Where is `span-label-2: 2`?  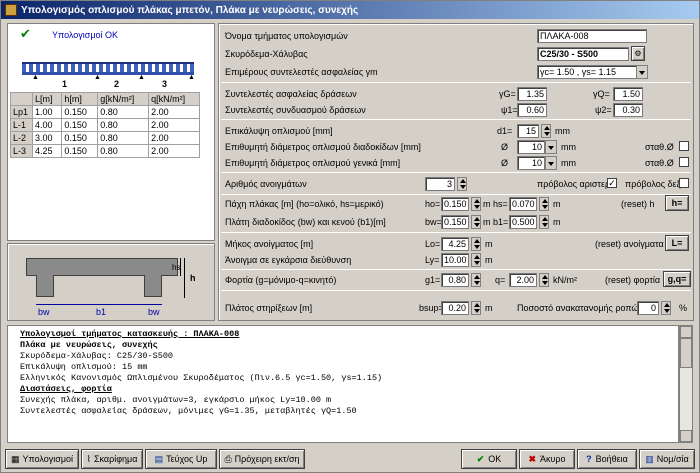
span-label-2: 2 is located at coordinates (117, 84).